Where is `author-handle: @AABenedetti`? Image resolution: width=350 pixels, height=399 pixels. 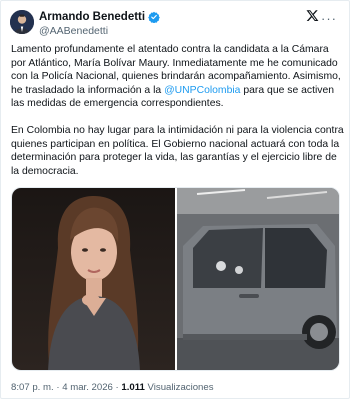
author-handle: @AABenedetti is located at coordinates (73, 31).